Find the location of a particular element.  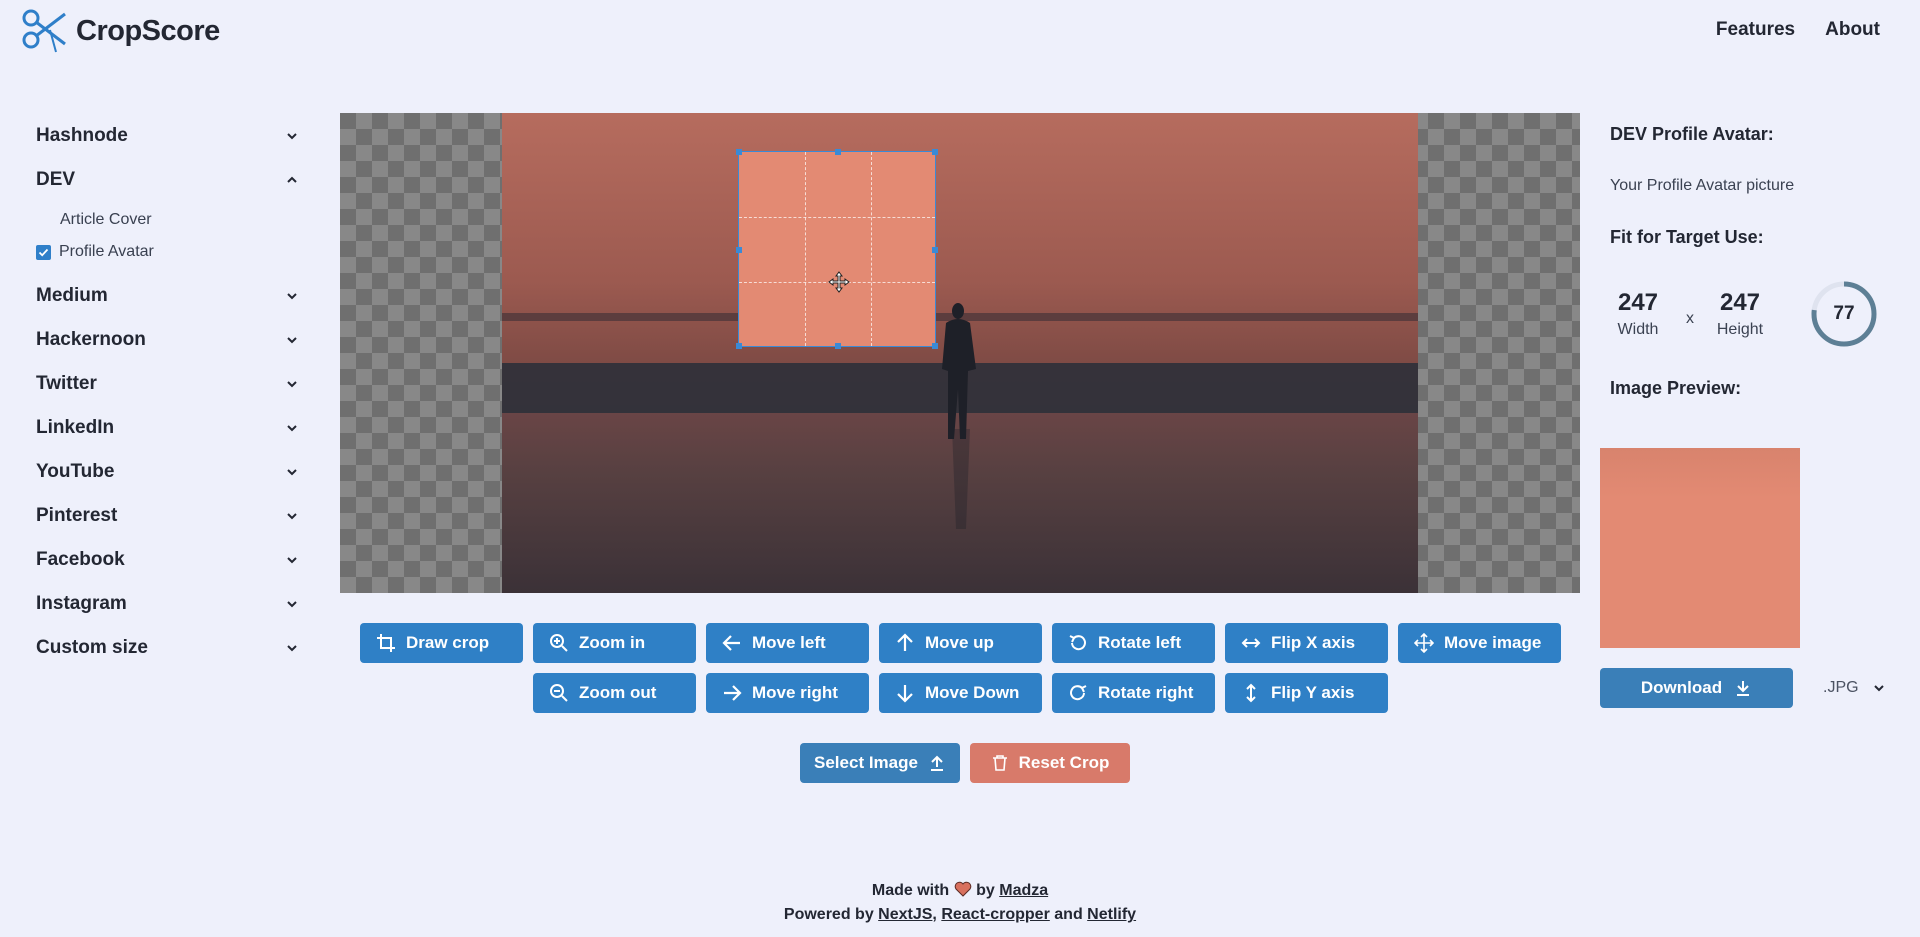

crop-handle-n is located at coordinates (838, 152).